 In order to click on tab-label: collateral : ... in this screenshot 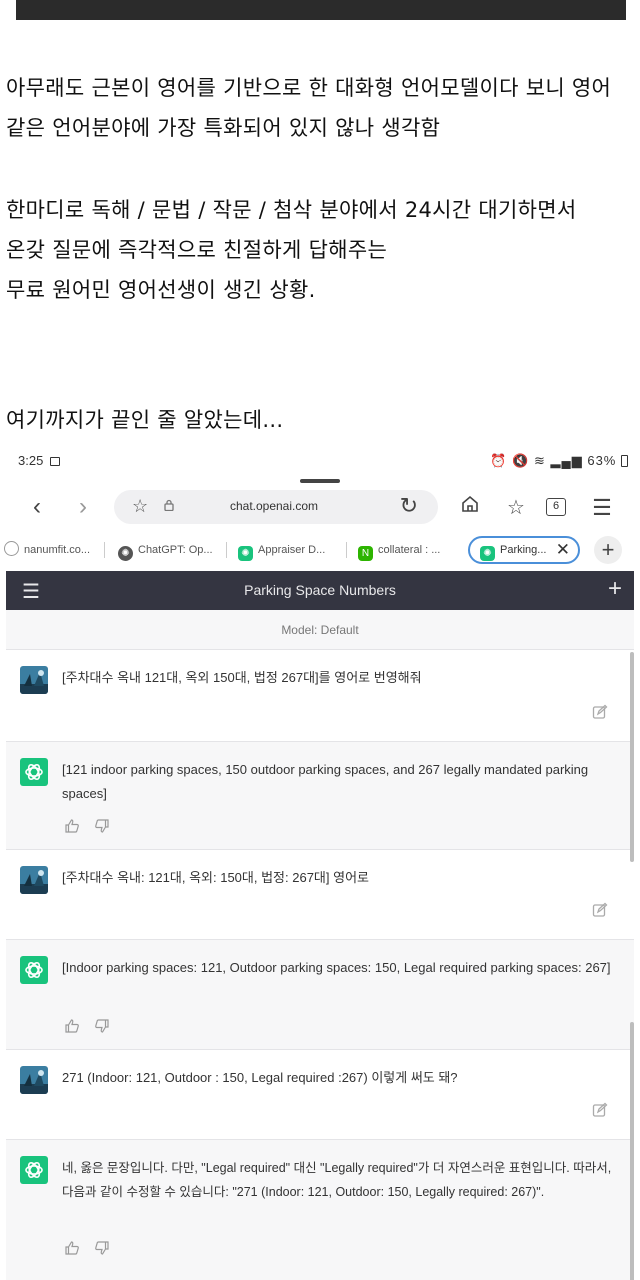, I will do `click(409, 550)`.